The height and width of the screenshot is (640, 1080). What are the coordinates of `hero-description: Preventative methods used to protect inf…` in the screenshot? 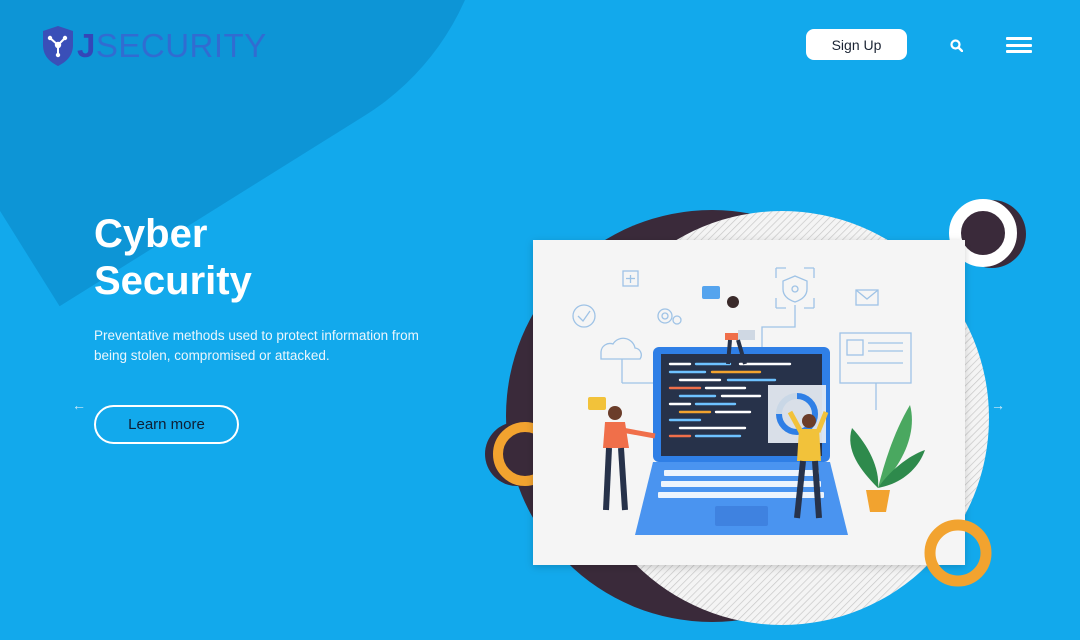 It's located at (256, 345).